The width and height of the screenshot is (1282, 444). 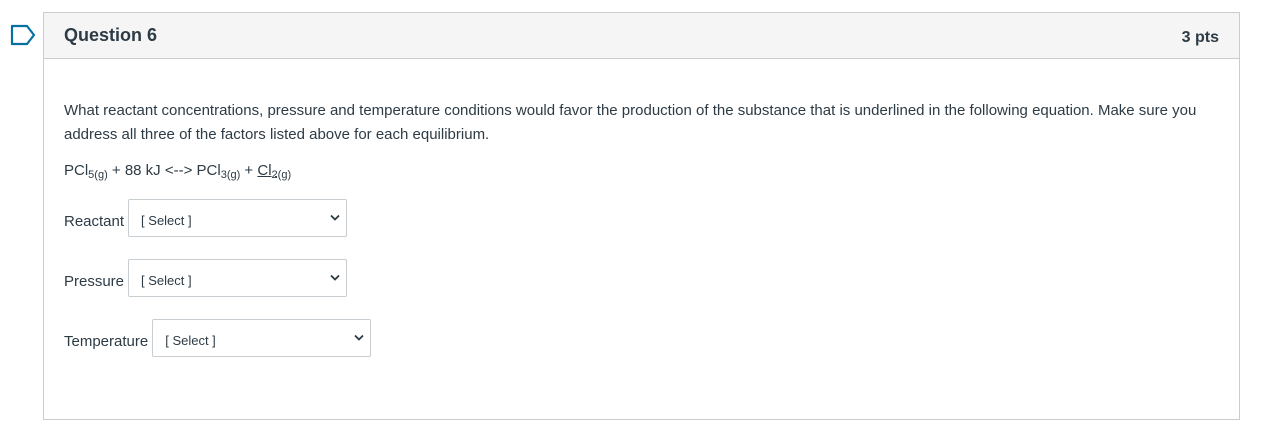 What do you see at coordinates (208, 170) in the screenshot?
I see `equation-term-pcl3: PCl` at bounding box center [208, 170].